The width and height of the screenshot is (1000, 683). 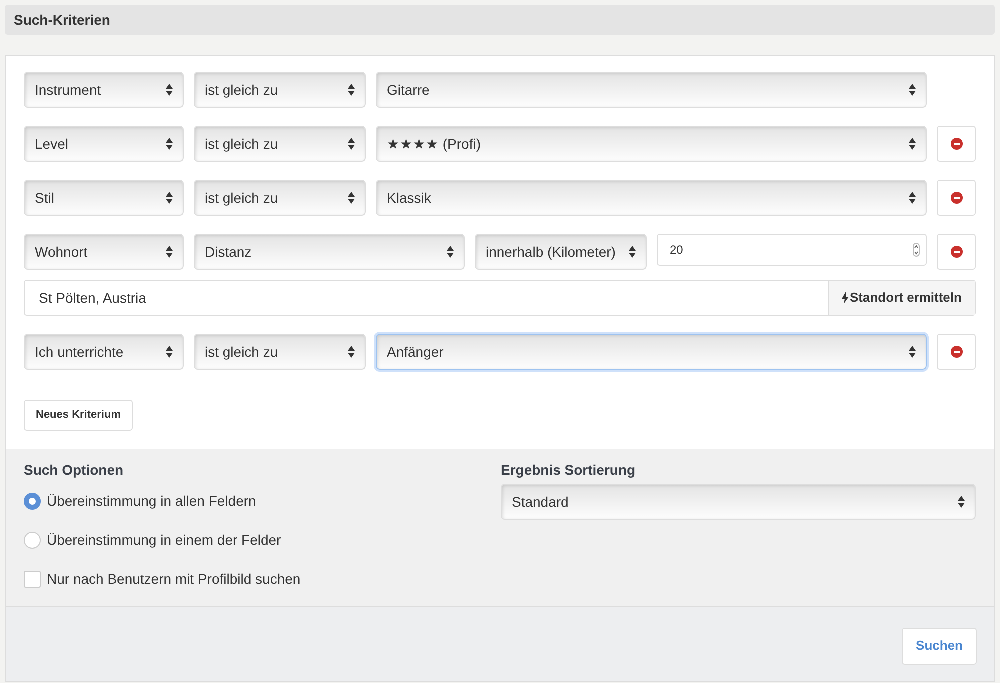 What do you see at coordinates (104, 252) in the screenshot?
I see `field-select: Wohnort` at bounding box center [104, 252].